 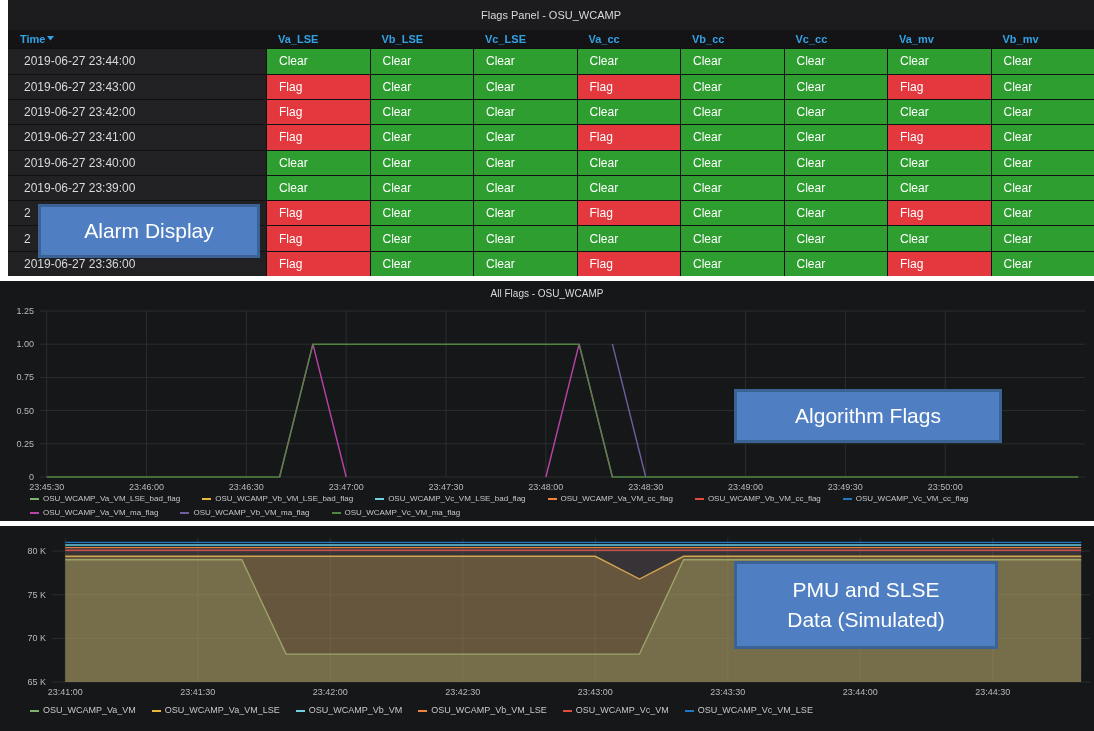 What do you see at coordinates (945, 487) in the screenshot?
I see `x-tick-label: 23:50:00` at bounding box center [945, 487].